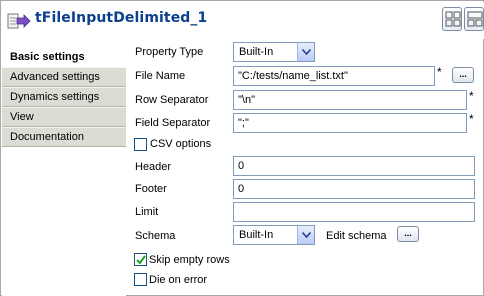  Describe the element at coordinates (356, 236) in the screenshot. I see `edit-schema-label: Edit schema` at that location.